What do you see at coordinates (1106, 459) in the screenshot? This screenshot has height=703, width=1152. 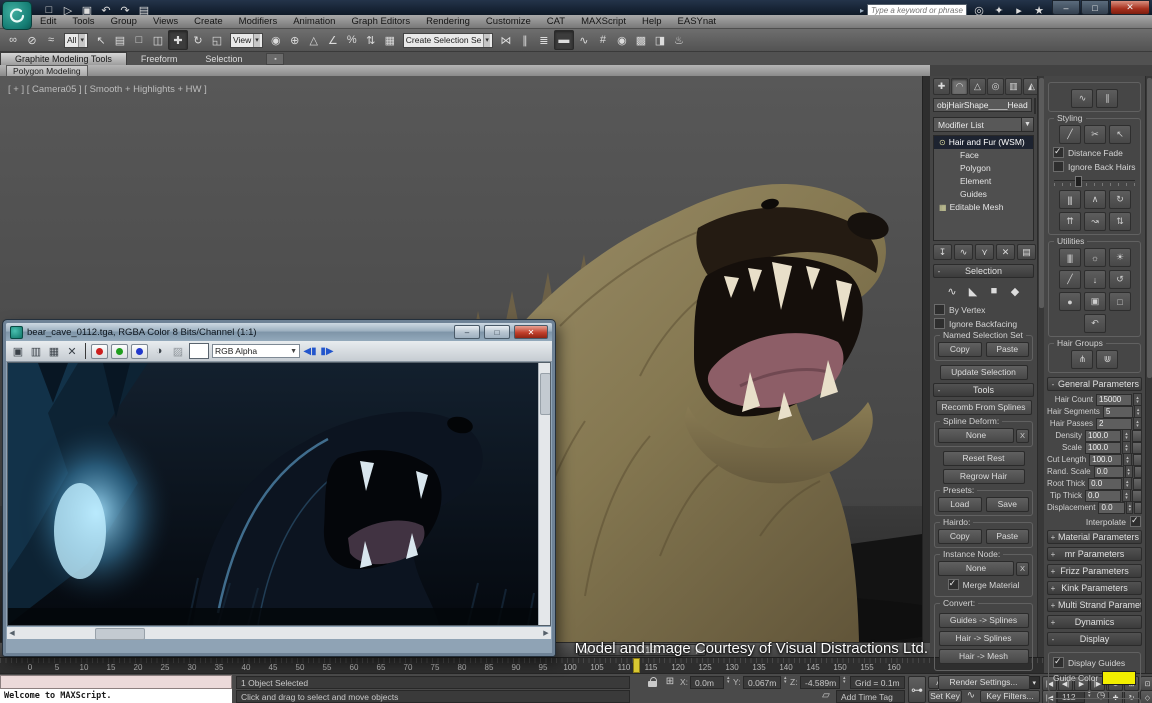 I see `param-cut-length-field: 100.0` at bounding box center [1106, 459].